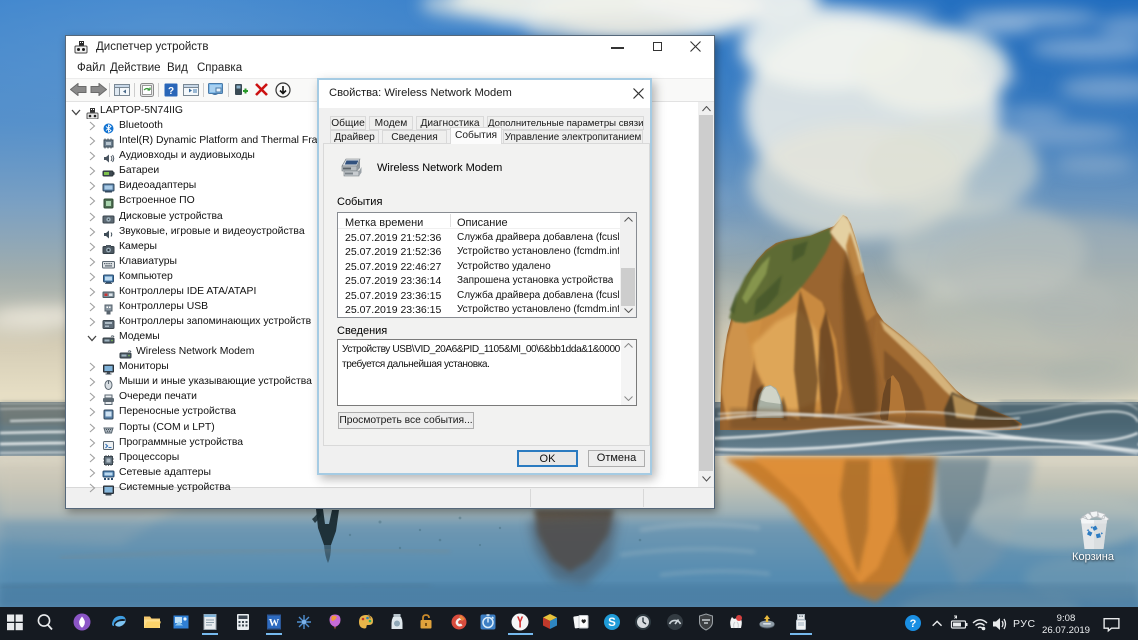 This screenshot has height=640, width=1138. What do you see at coordinates (274, 623) in the screenshot?
I see `svg-text: W` at bounding box center [274, 623].